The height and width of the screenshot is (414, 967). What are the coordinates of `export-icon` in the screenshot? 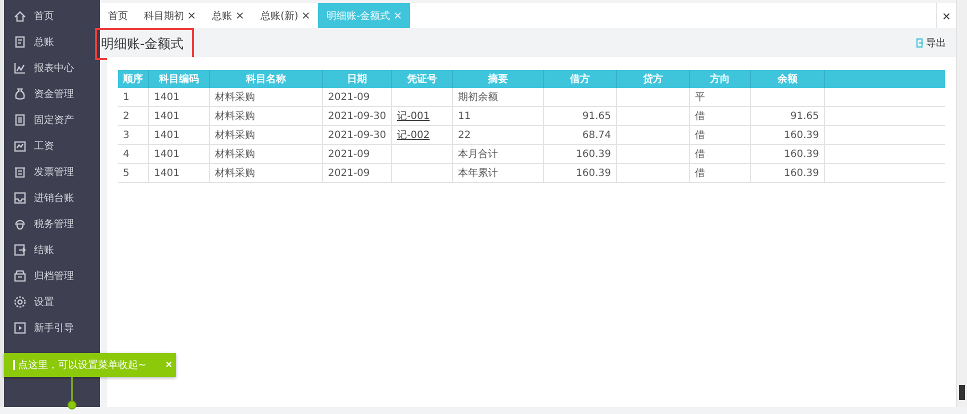 It's located at (919, 43).